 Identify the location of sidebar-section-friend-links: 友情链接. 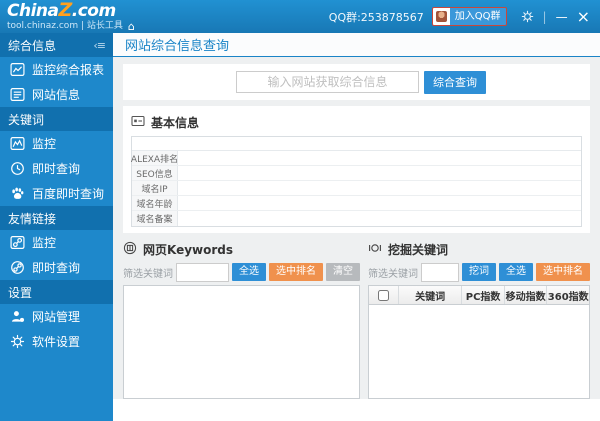
(56, 218).